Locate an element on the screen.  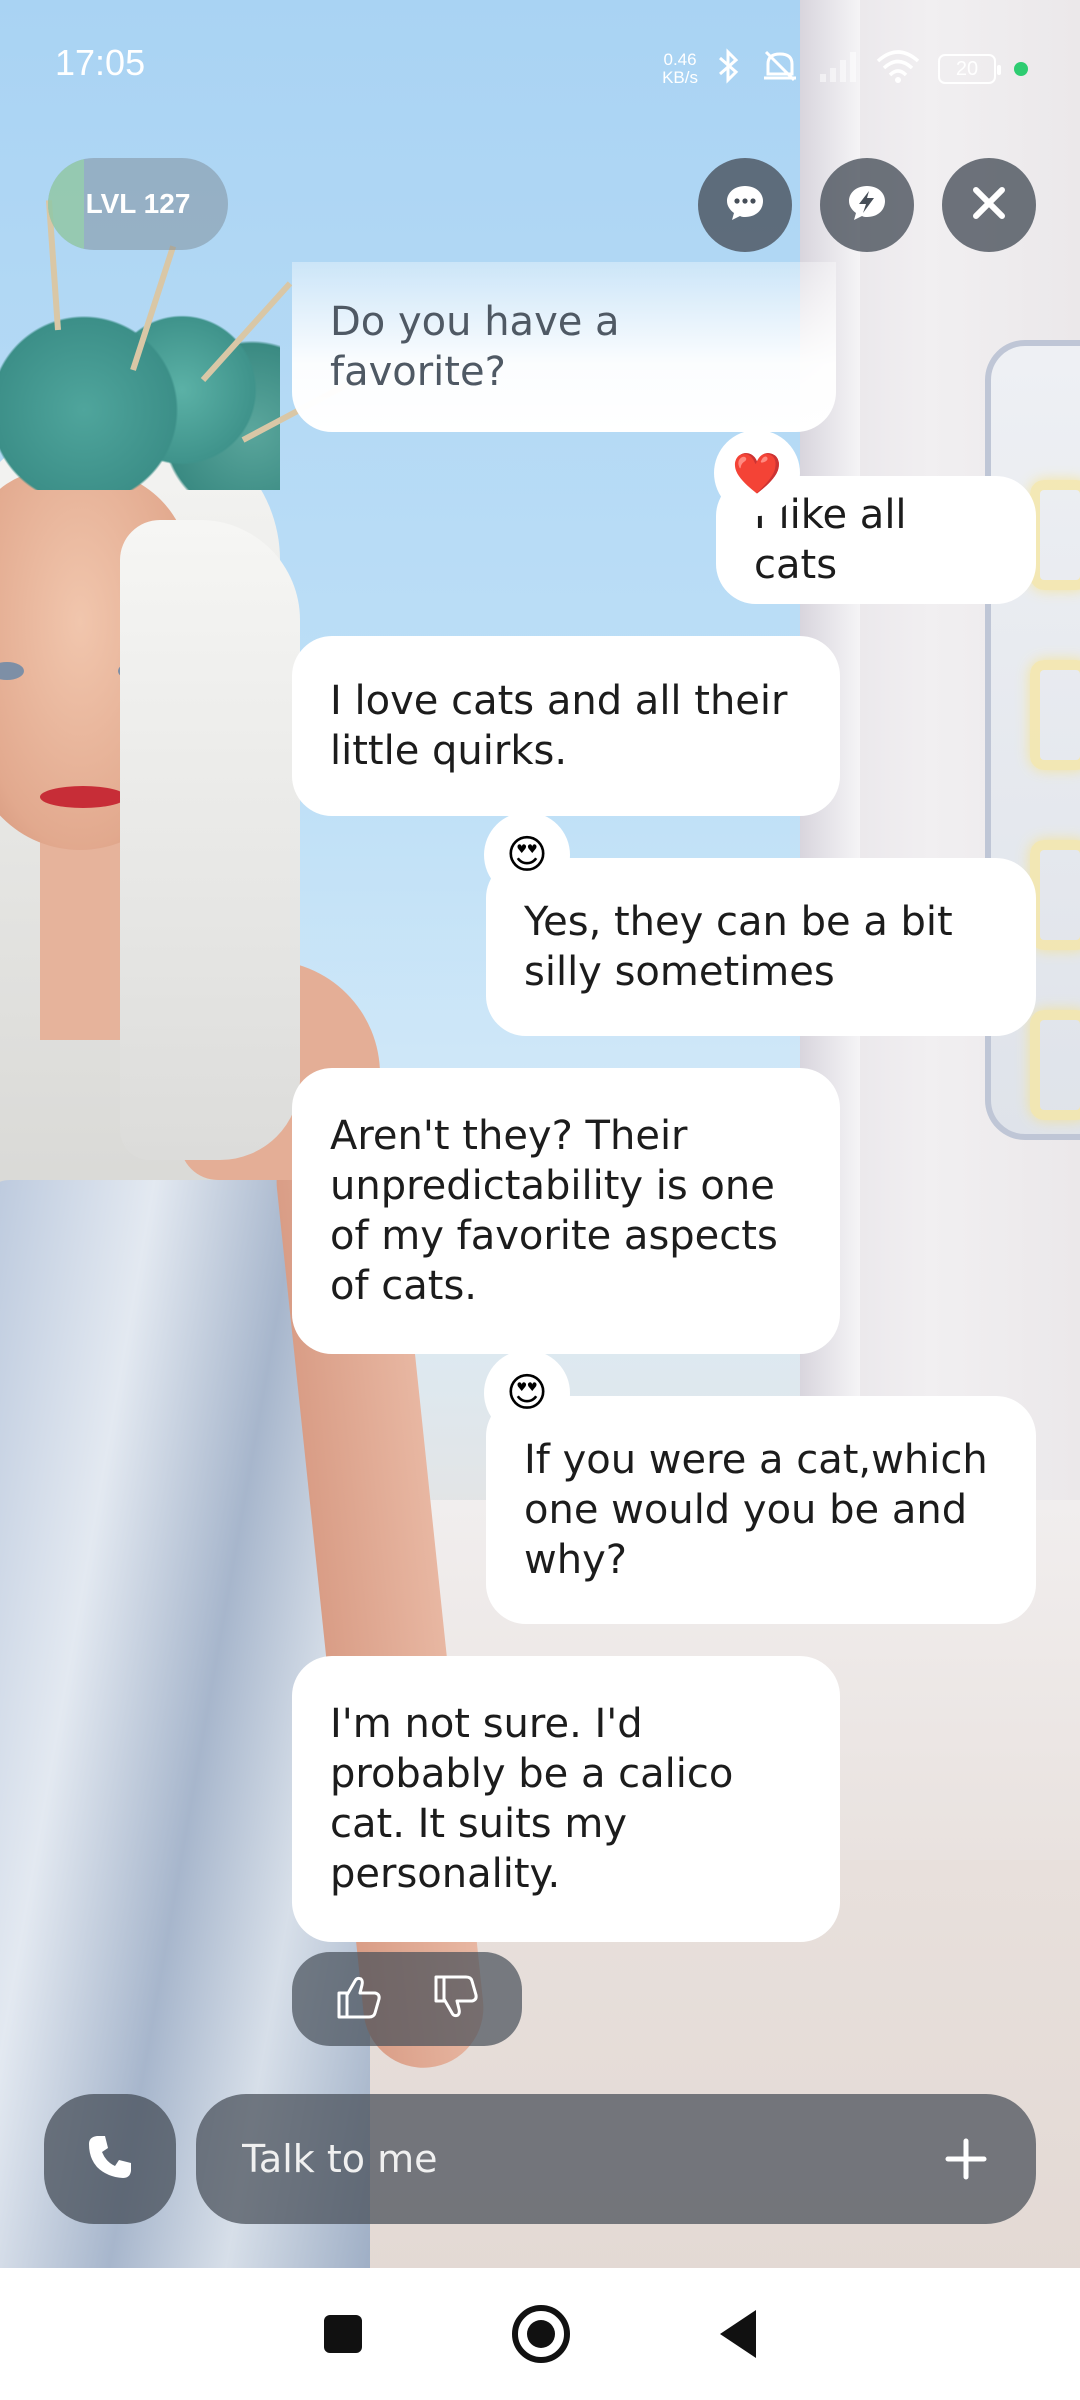
level-label: LVL 127 is located at coordinates (138, 203).